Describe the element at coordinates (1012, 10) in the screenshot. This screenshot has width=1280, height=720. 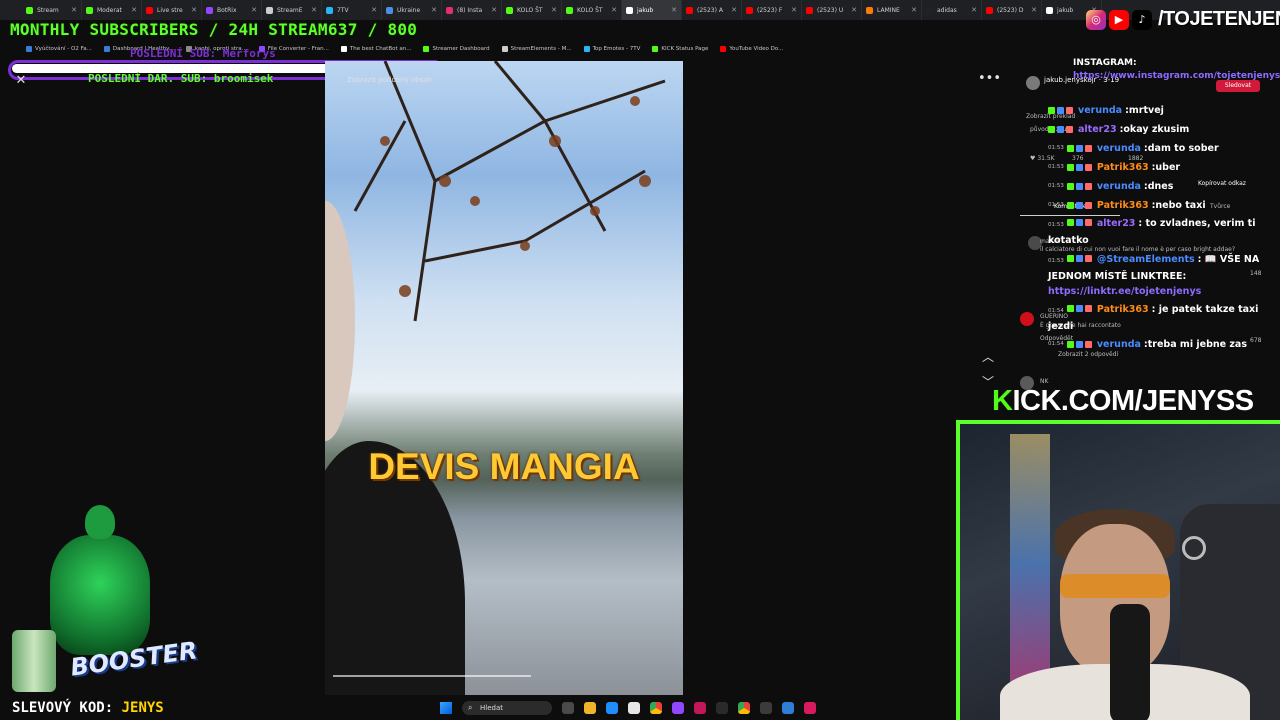
I see `browser-tab: (2523) D ✕` at that location.